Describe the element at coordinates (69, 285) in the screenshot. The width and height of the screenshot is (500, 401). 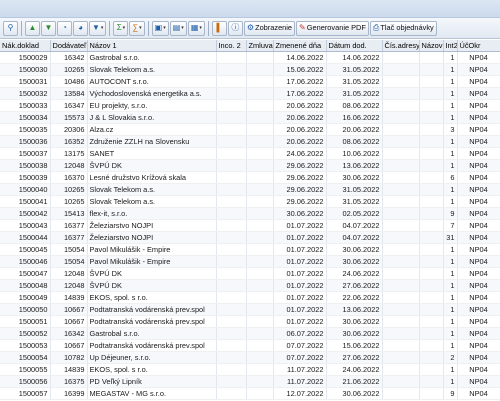
I see `vendor-cell: 12048` at that location.